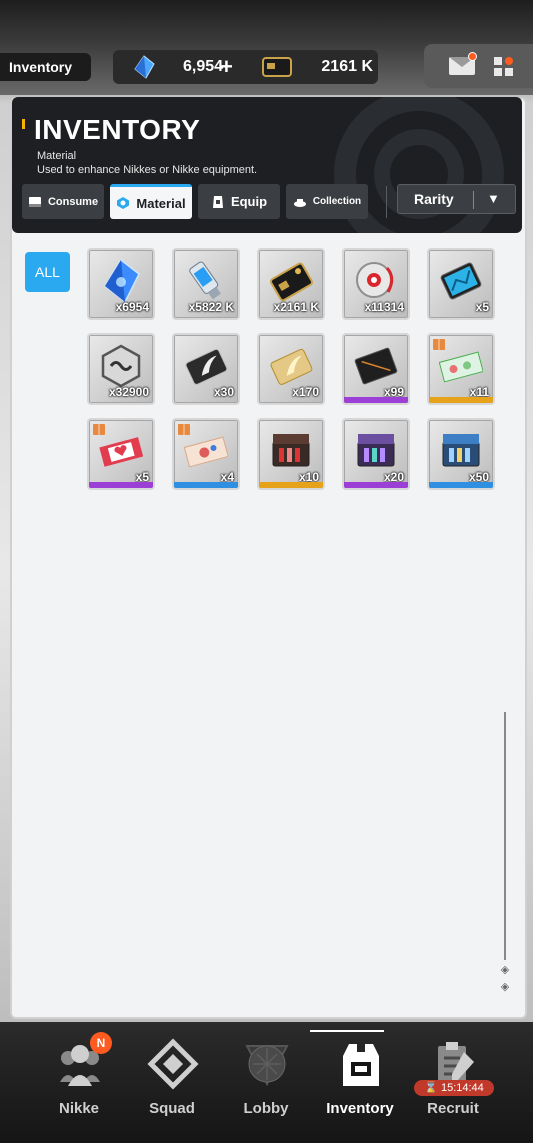  What do you see at coordinates (376, 366) in the screenshot?
I see `black-case-icon` at bounding box center [376, 366].